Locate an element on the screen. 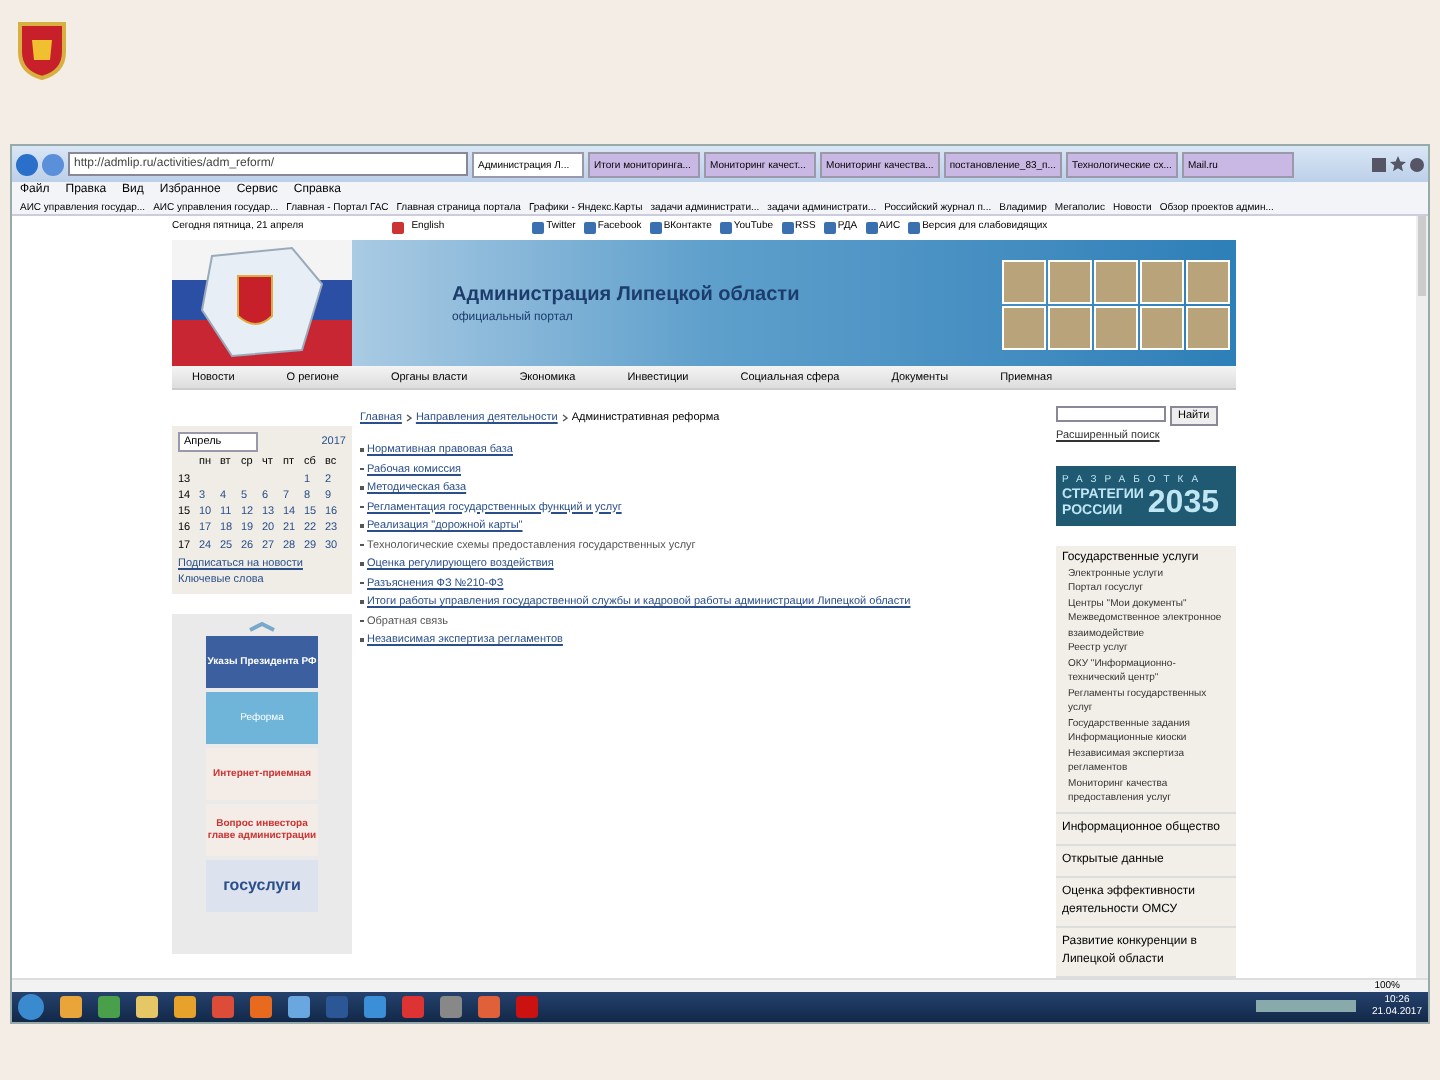 This screenshot has width=1440, height=1080. search-field is located at coordinates (1111, 414).